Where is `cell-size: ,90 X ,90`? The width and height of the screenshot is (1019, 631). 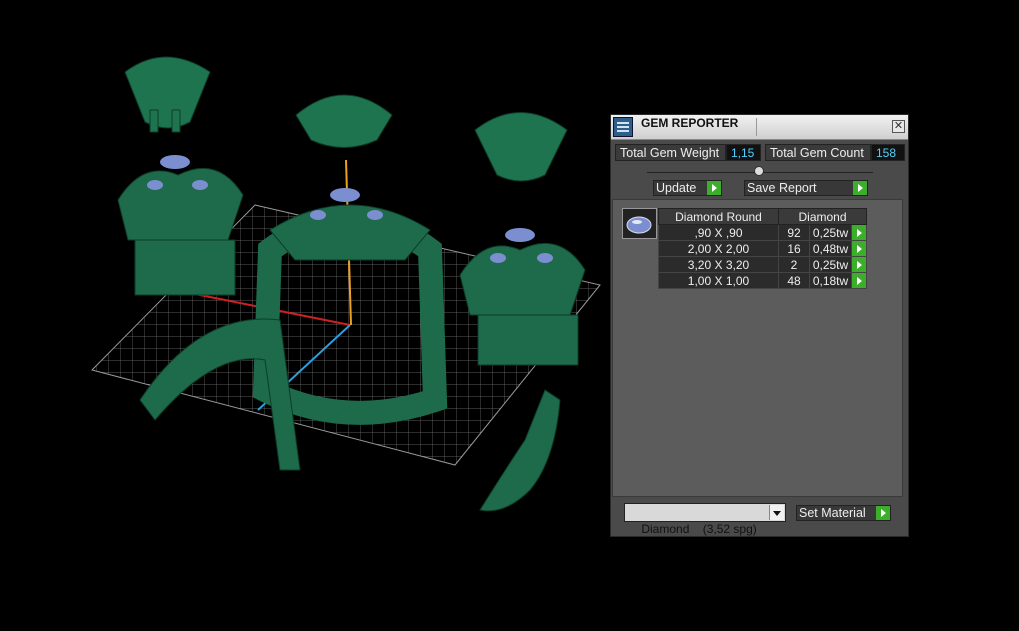 cell-size: ,90 X ,90 is located at coordinates (718, 232).